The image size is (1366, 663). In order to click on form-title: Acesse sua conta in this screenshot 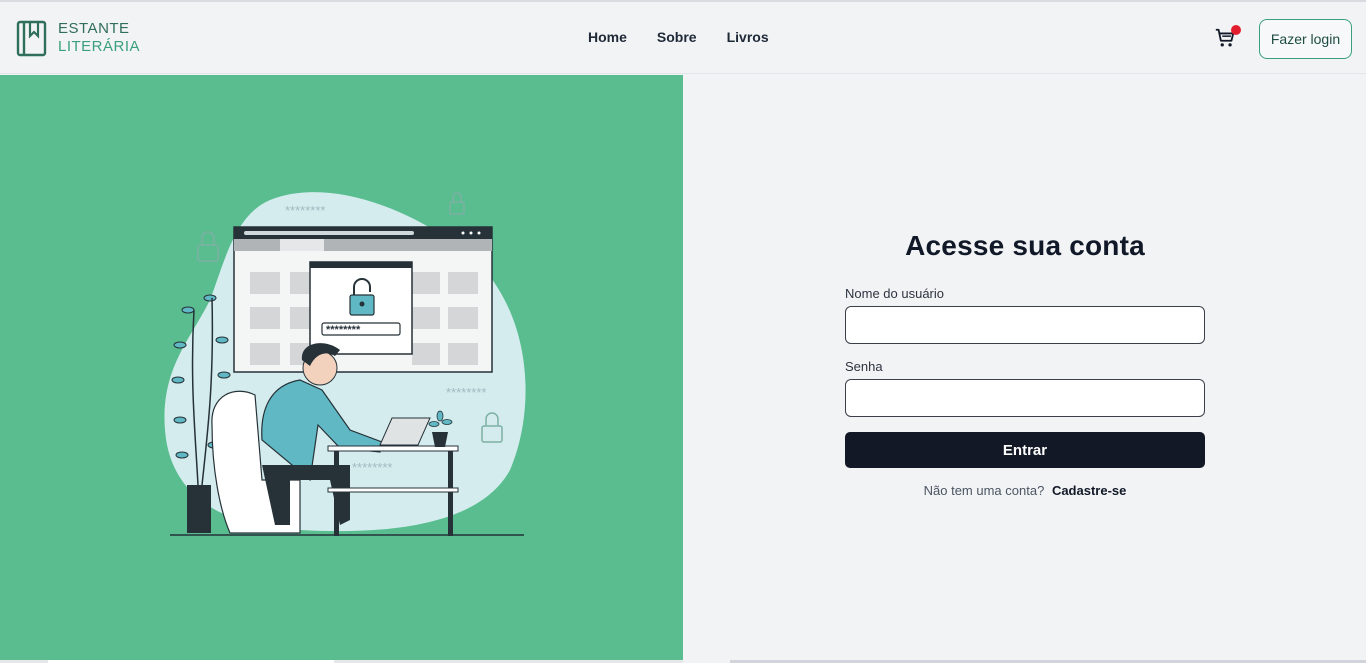, I will do `click(1025, 245)`.